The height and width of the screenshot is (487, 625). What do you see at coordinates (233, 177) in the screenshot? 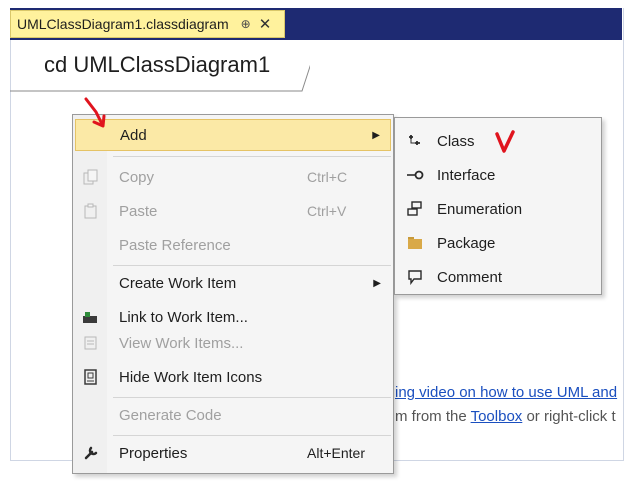
I see `menu-item-copy: Copy Ctrl+C` at bounding box center [233, 177].